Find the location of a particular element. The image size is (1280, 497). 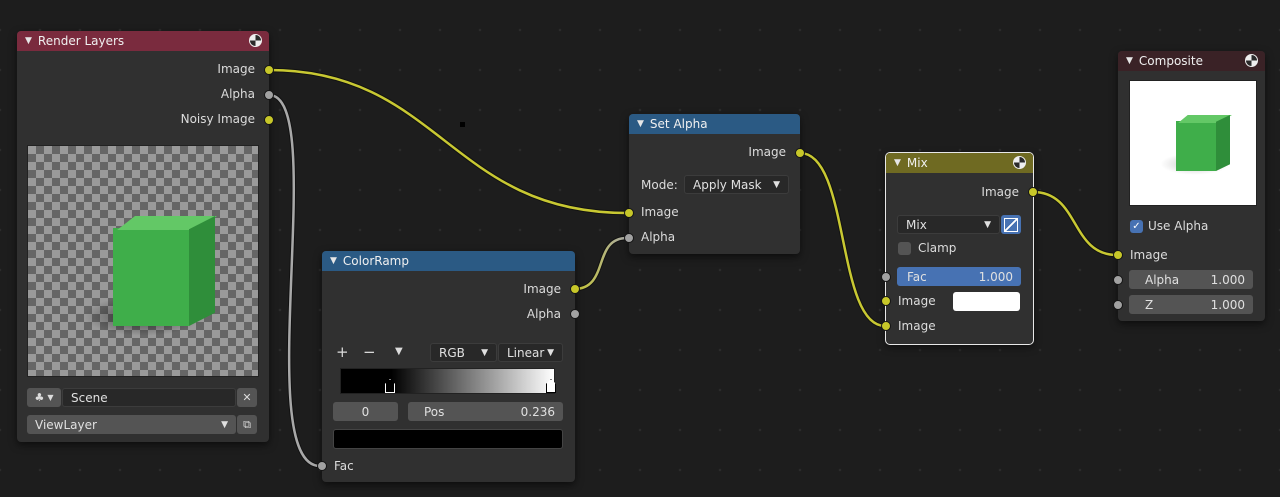

pos-value: 0.236 is located at coordinates (537, 411).